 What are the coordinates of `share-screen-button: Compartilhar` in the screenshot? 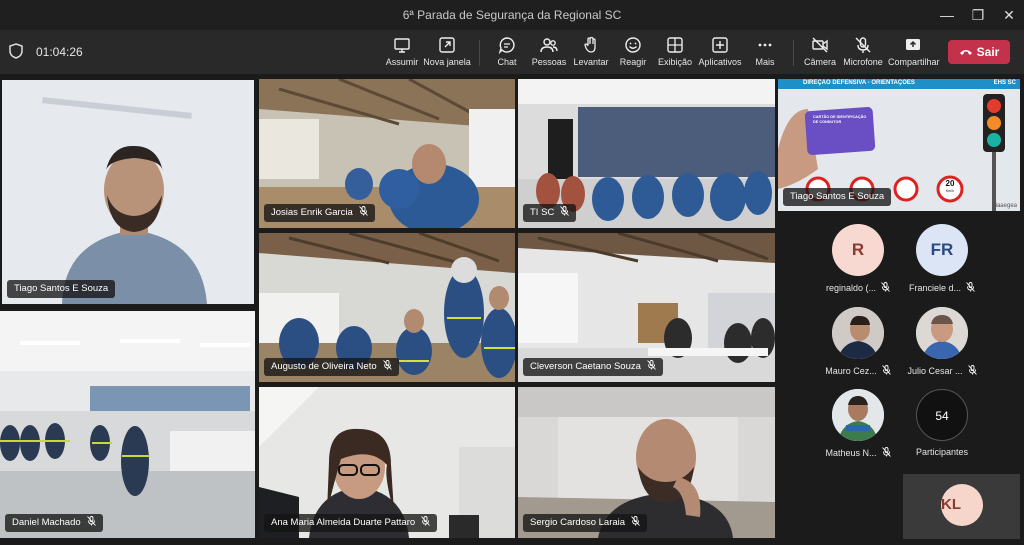 It's located at (914, 54).